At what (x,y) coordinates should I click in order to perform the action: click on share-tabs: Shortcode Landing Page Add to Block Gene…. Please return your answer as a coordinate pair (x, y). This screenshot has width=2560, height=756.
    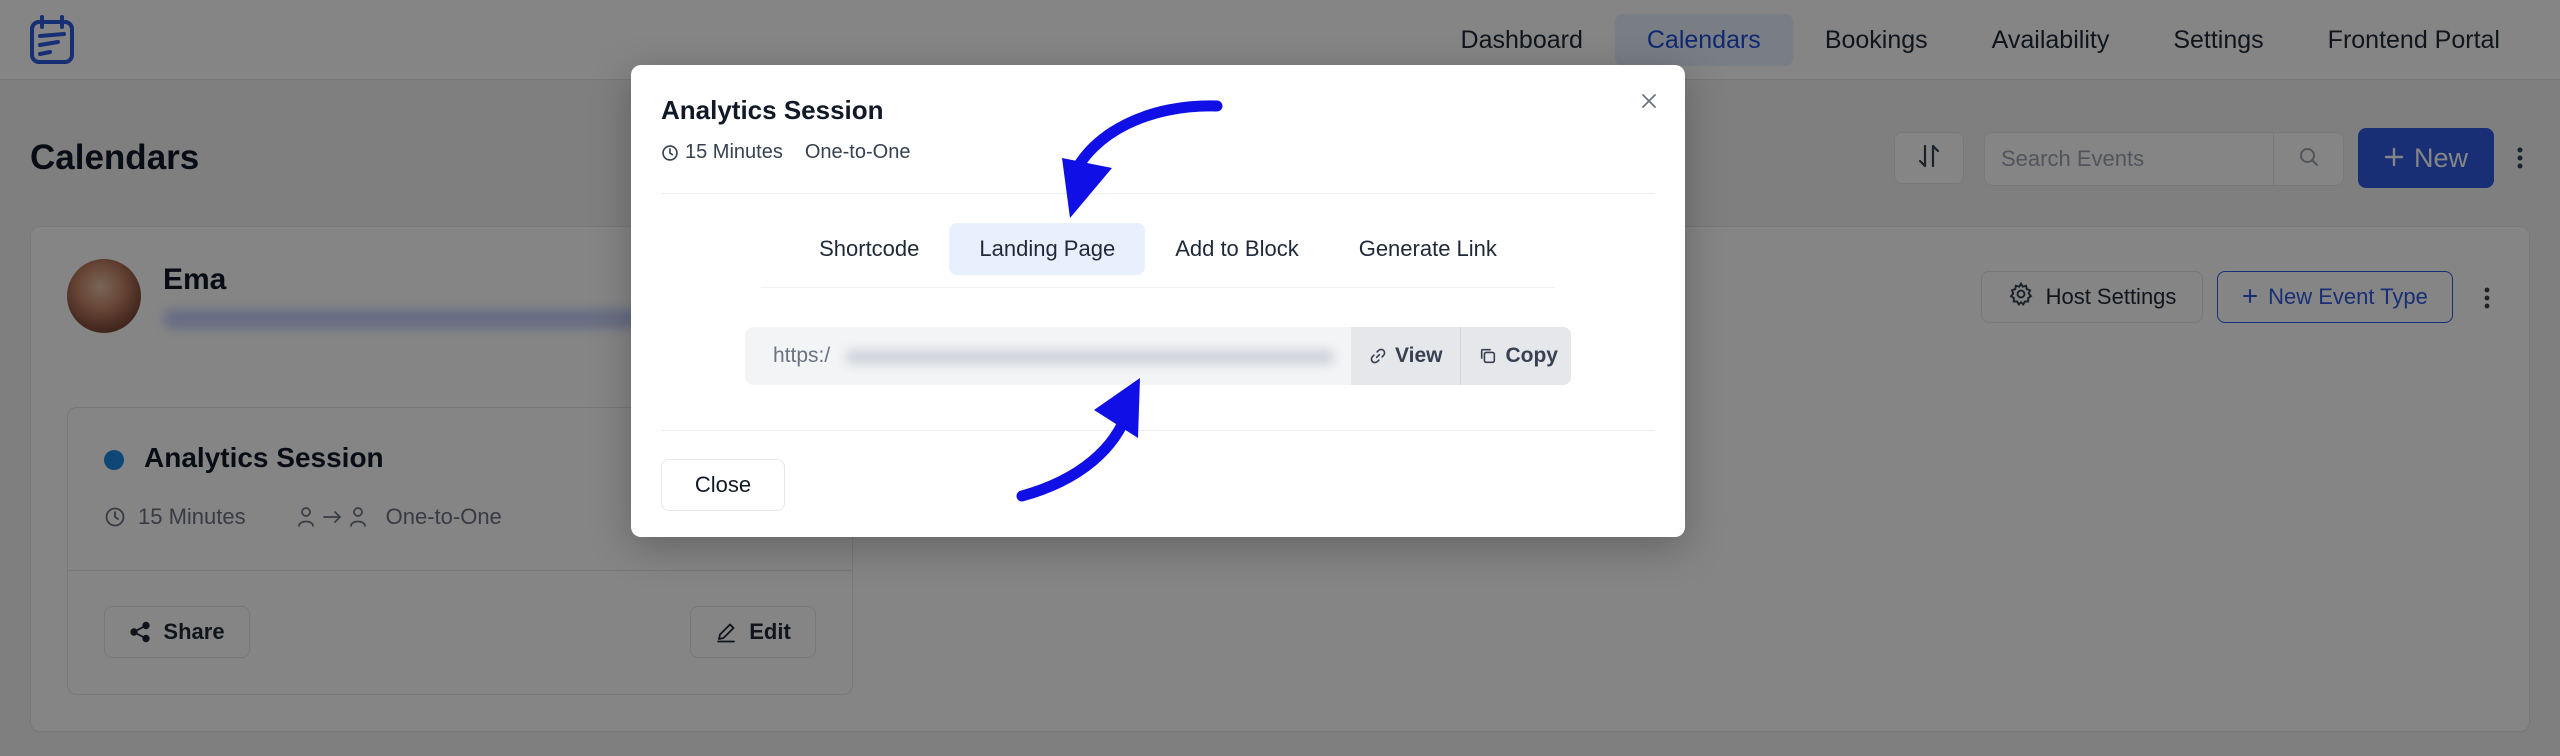
    Looking at the image, I should click on (1158, 249).